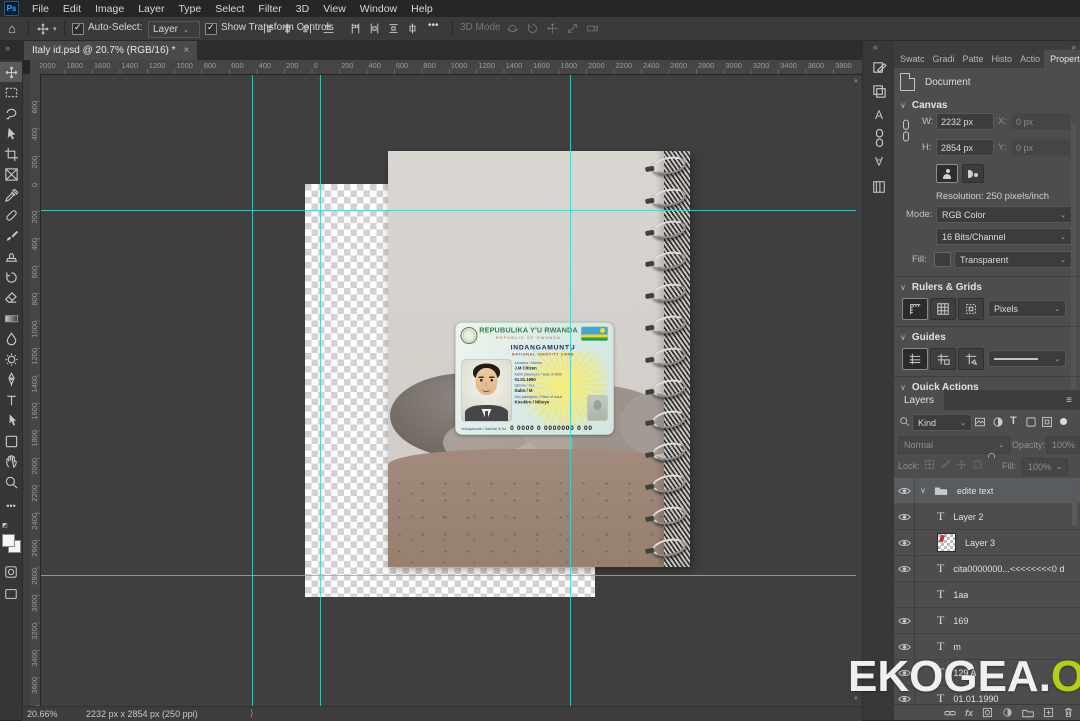  What do you see at coordinates (11, 215) in the screenshot?
I see `spot-healing-tool` at bounding box center [11, 215].